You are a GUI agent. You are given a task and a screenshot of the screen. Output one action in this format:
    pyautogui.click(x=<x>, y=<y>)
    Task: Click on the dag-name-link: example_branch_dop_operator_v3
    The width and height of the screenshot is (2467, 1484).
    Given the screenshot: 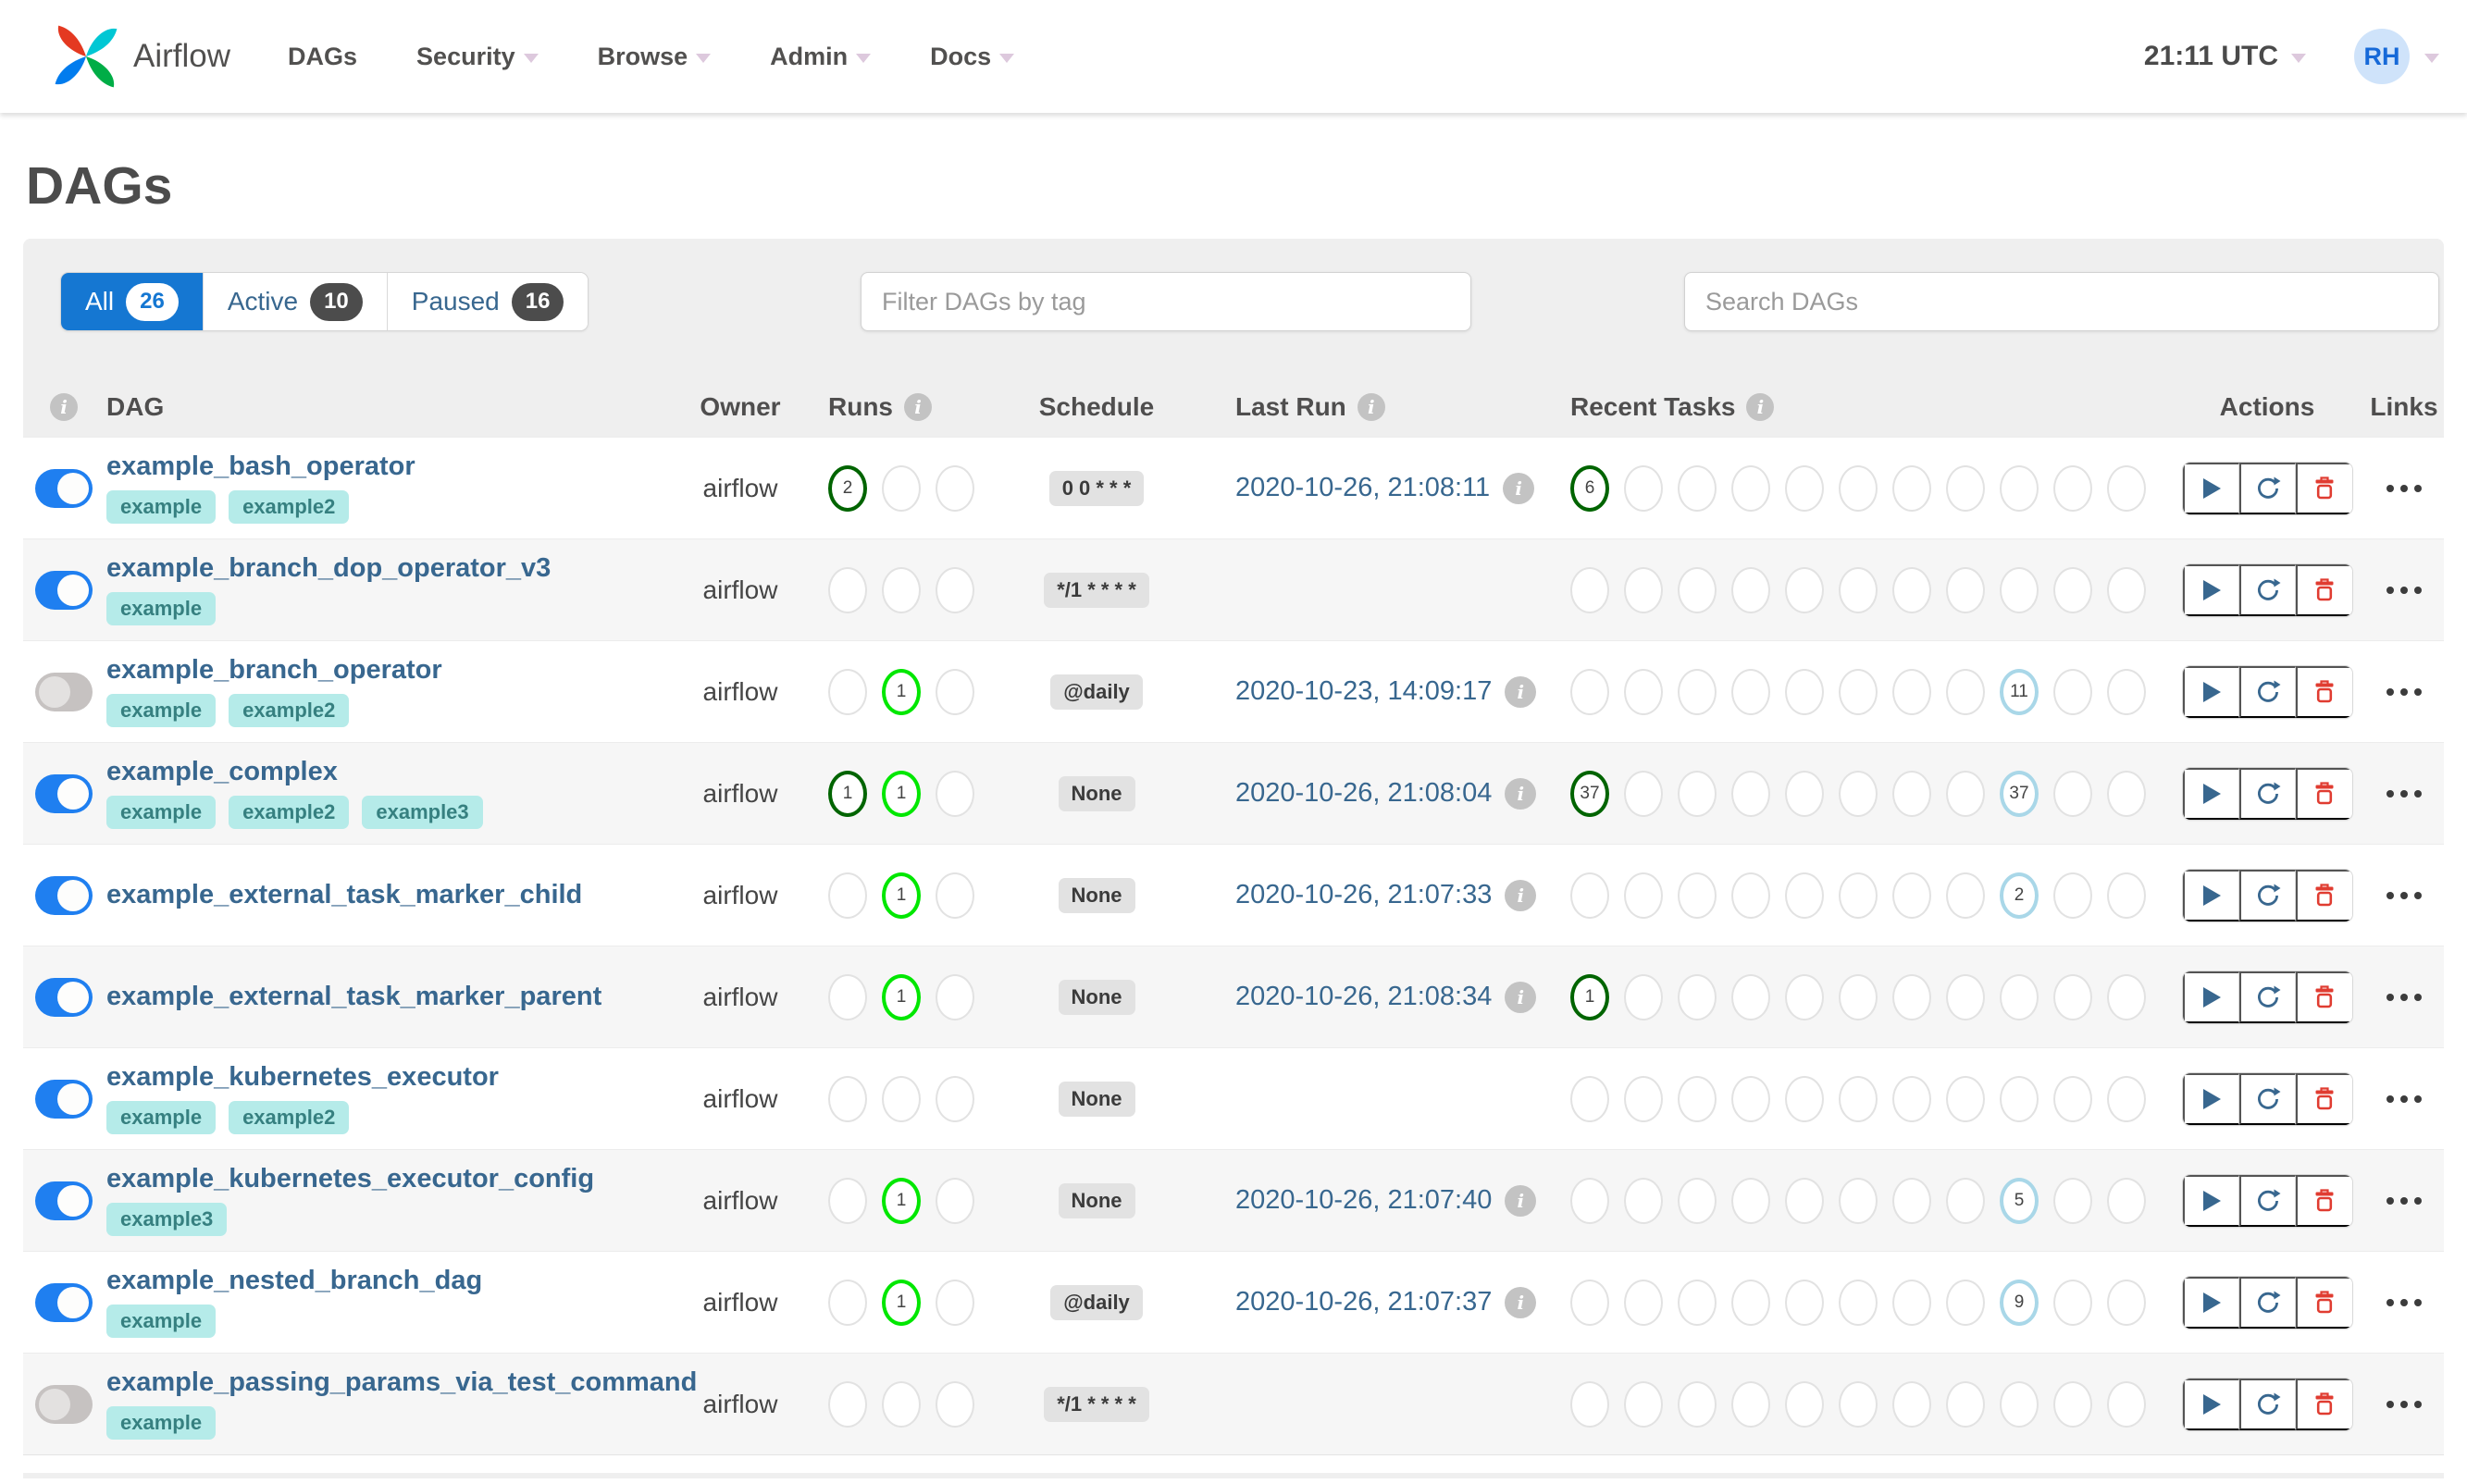 What is the action you would take?
    pyautogui.click(x=384, y=568)
    